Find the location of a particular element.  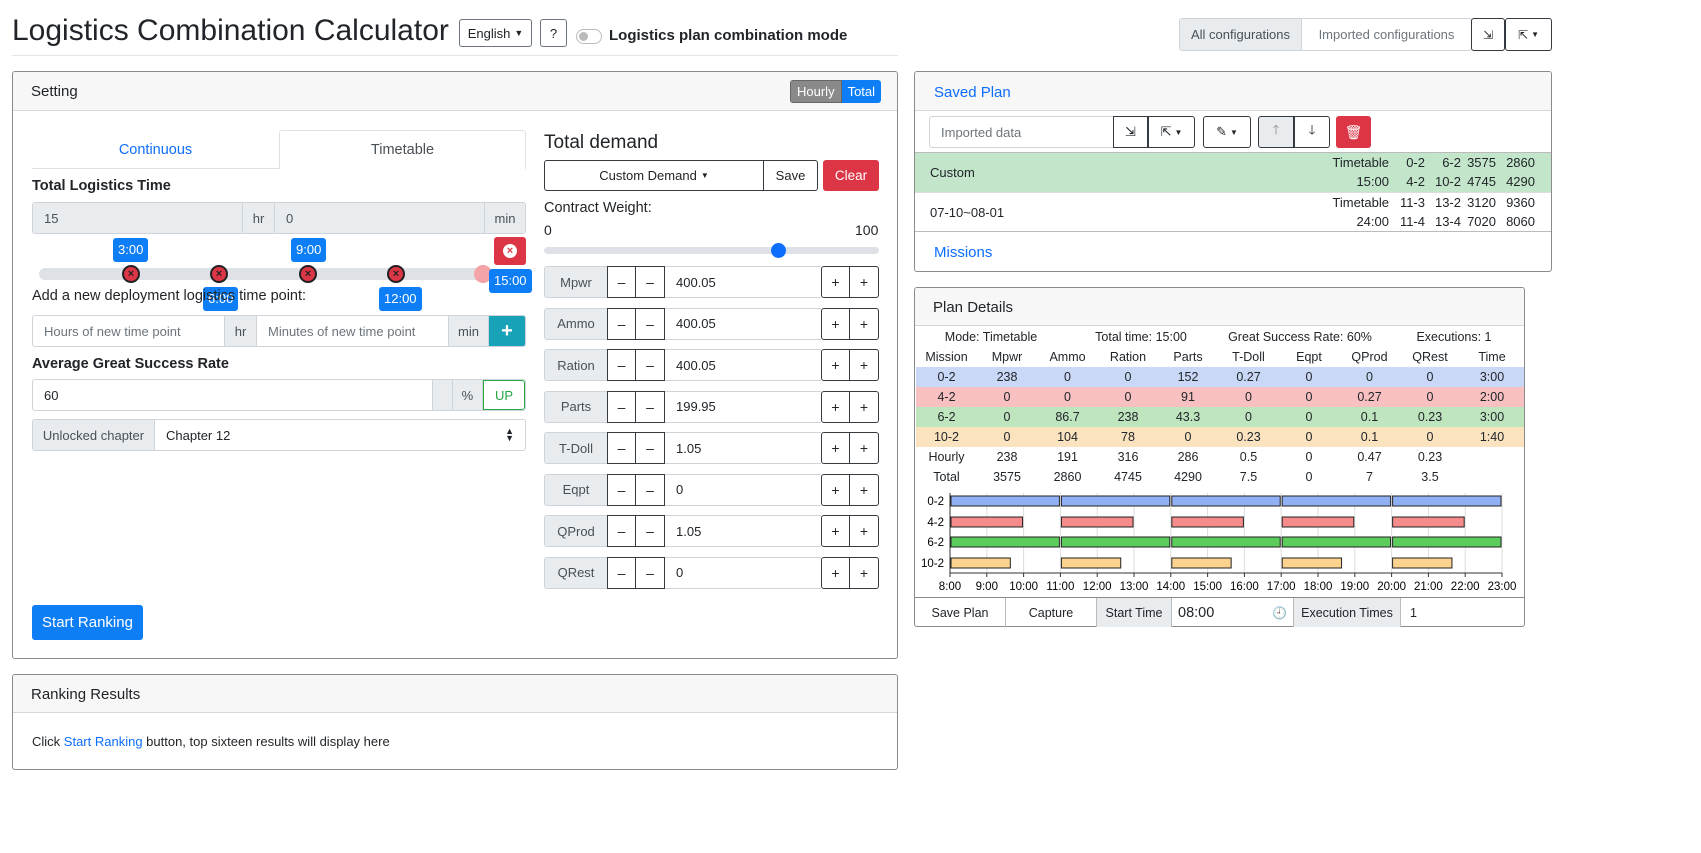

import-data-button: ⇲ is located at coordinates (1130, 132).